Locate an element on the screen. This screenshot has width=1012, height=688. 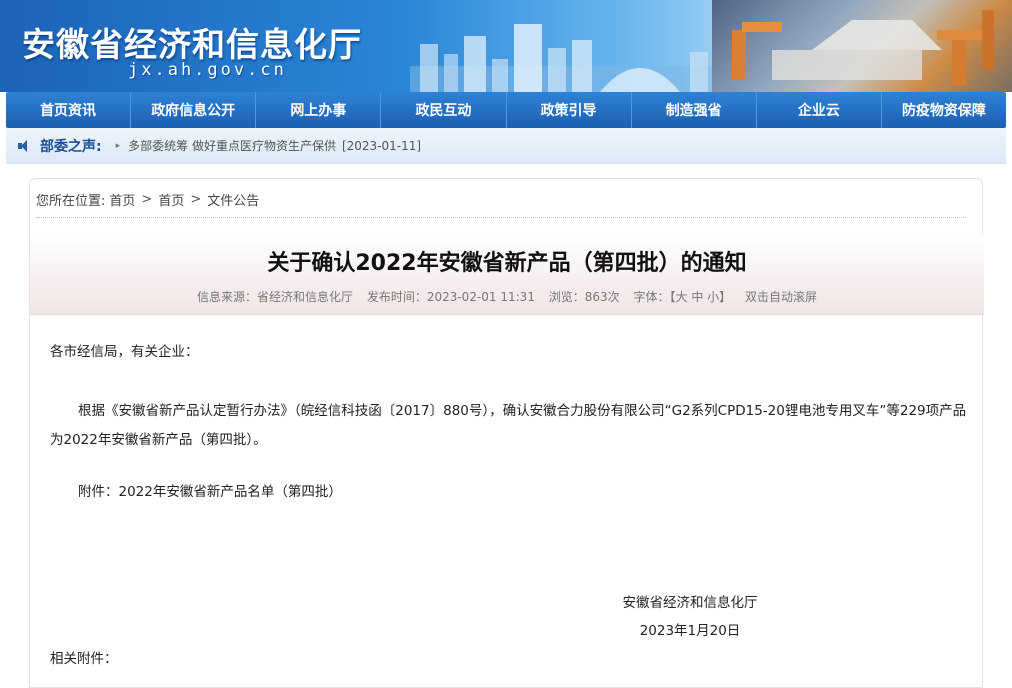
nav-item-interaction: 政民互动 is located at coordinates (444, 110).